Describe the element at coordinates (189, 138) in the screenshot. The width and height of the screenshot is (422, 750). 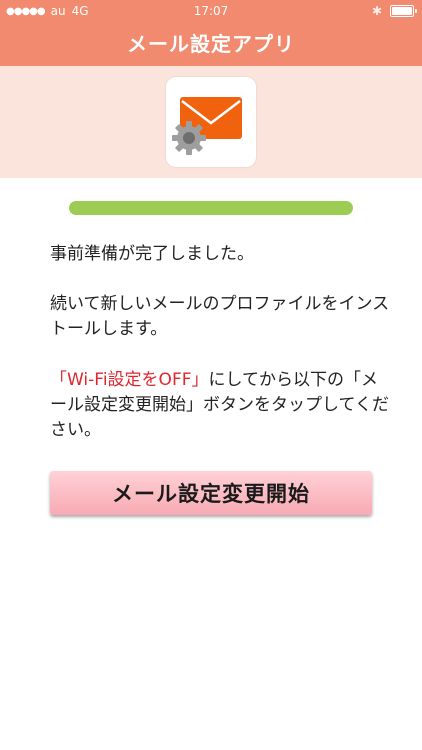
I see `gear-icon` at that location.